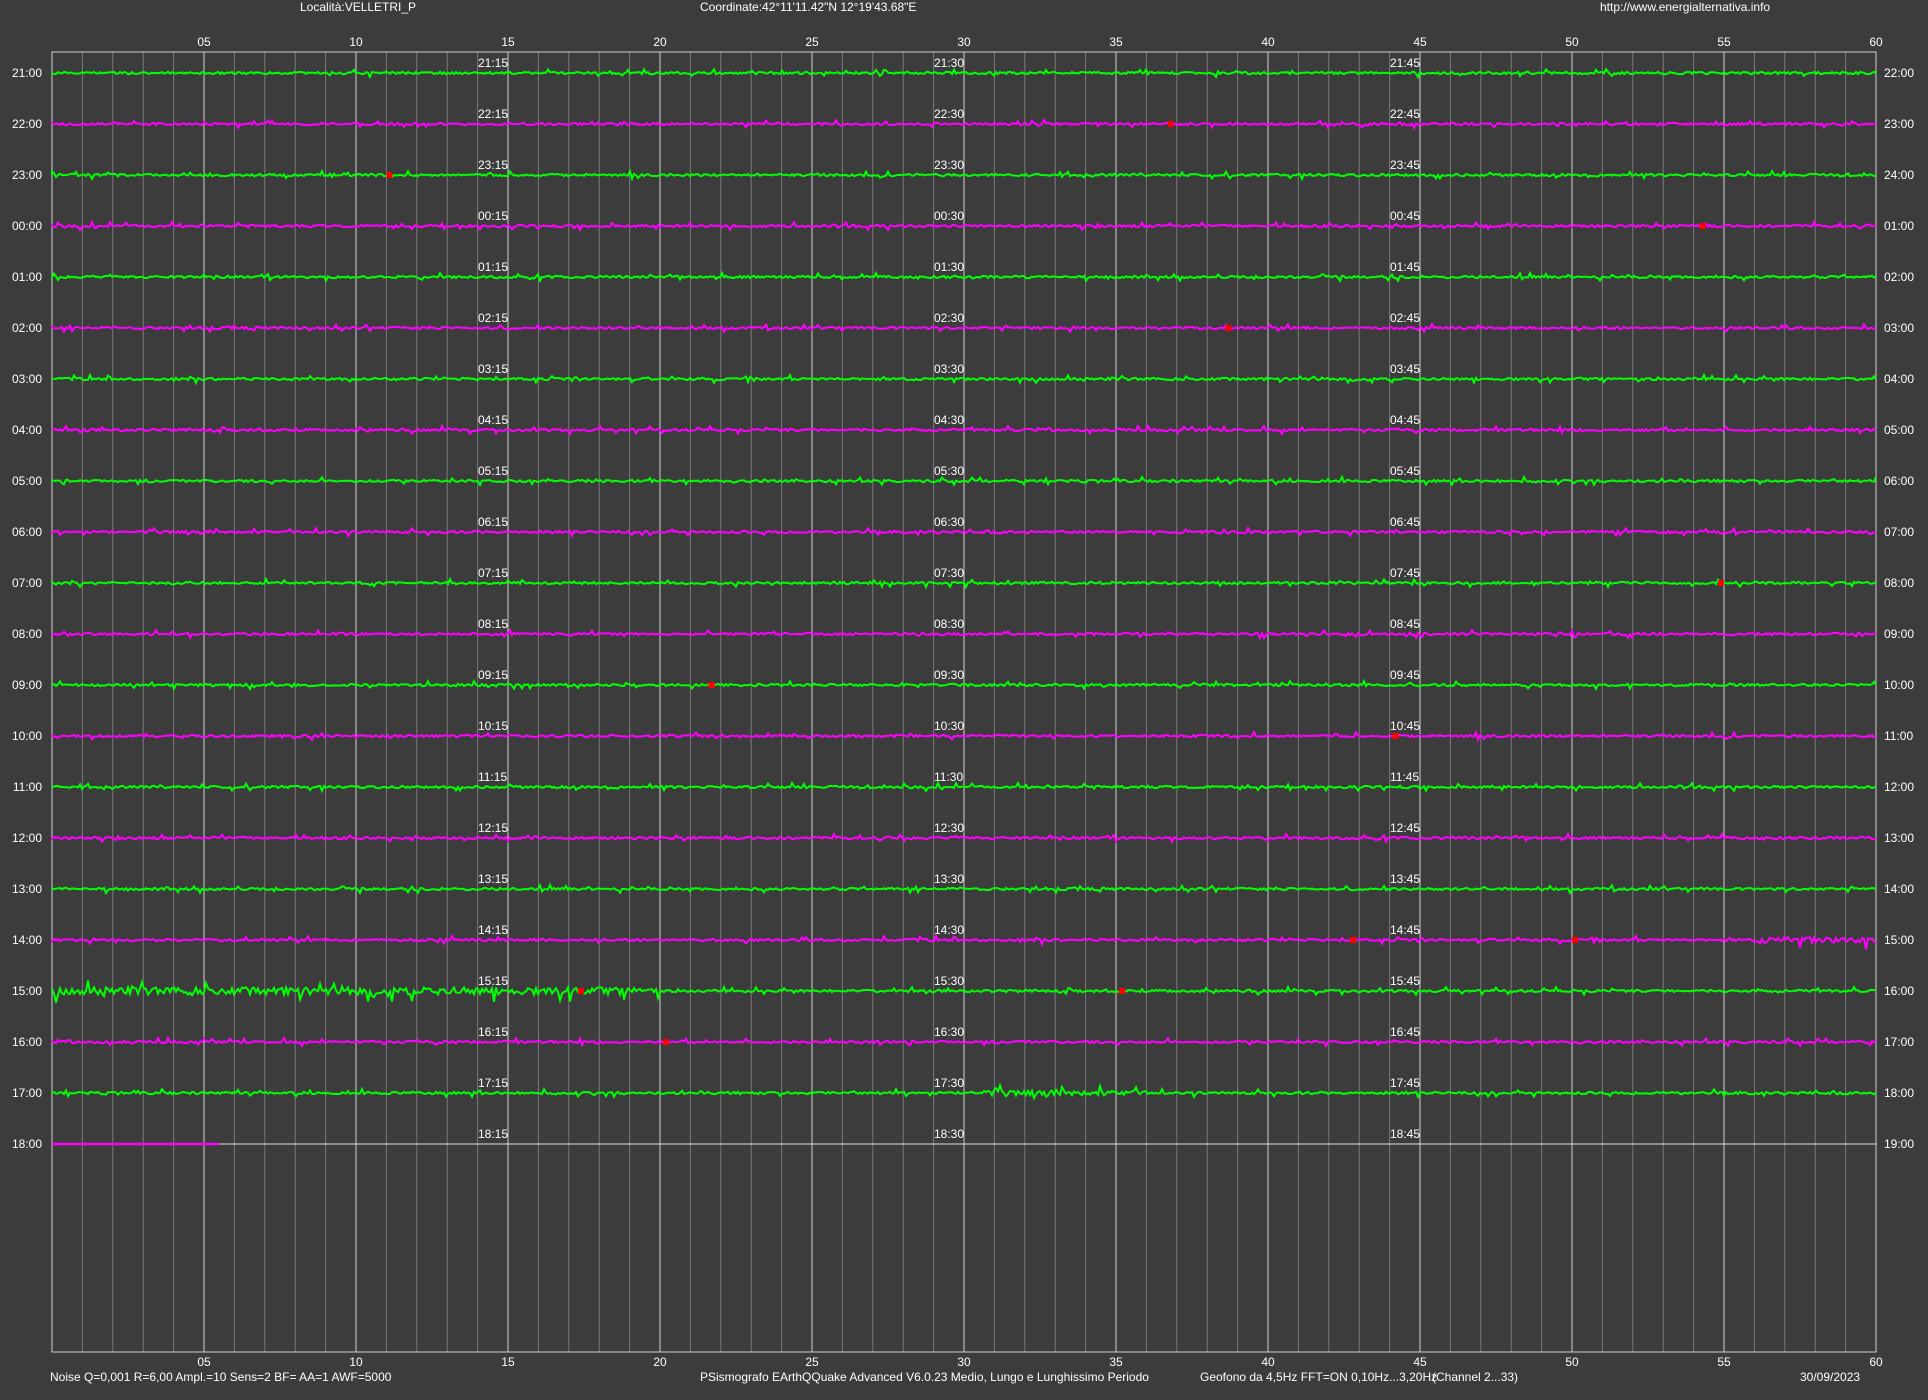  What do you see at coordinates (27, 838) in the screenshot?
I see `row-start-time: 12:00` at bounding box center [27, 838].